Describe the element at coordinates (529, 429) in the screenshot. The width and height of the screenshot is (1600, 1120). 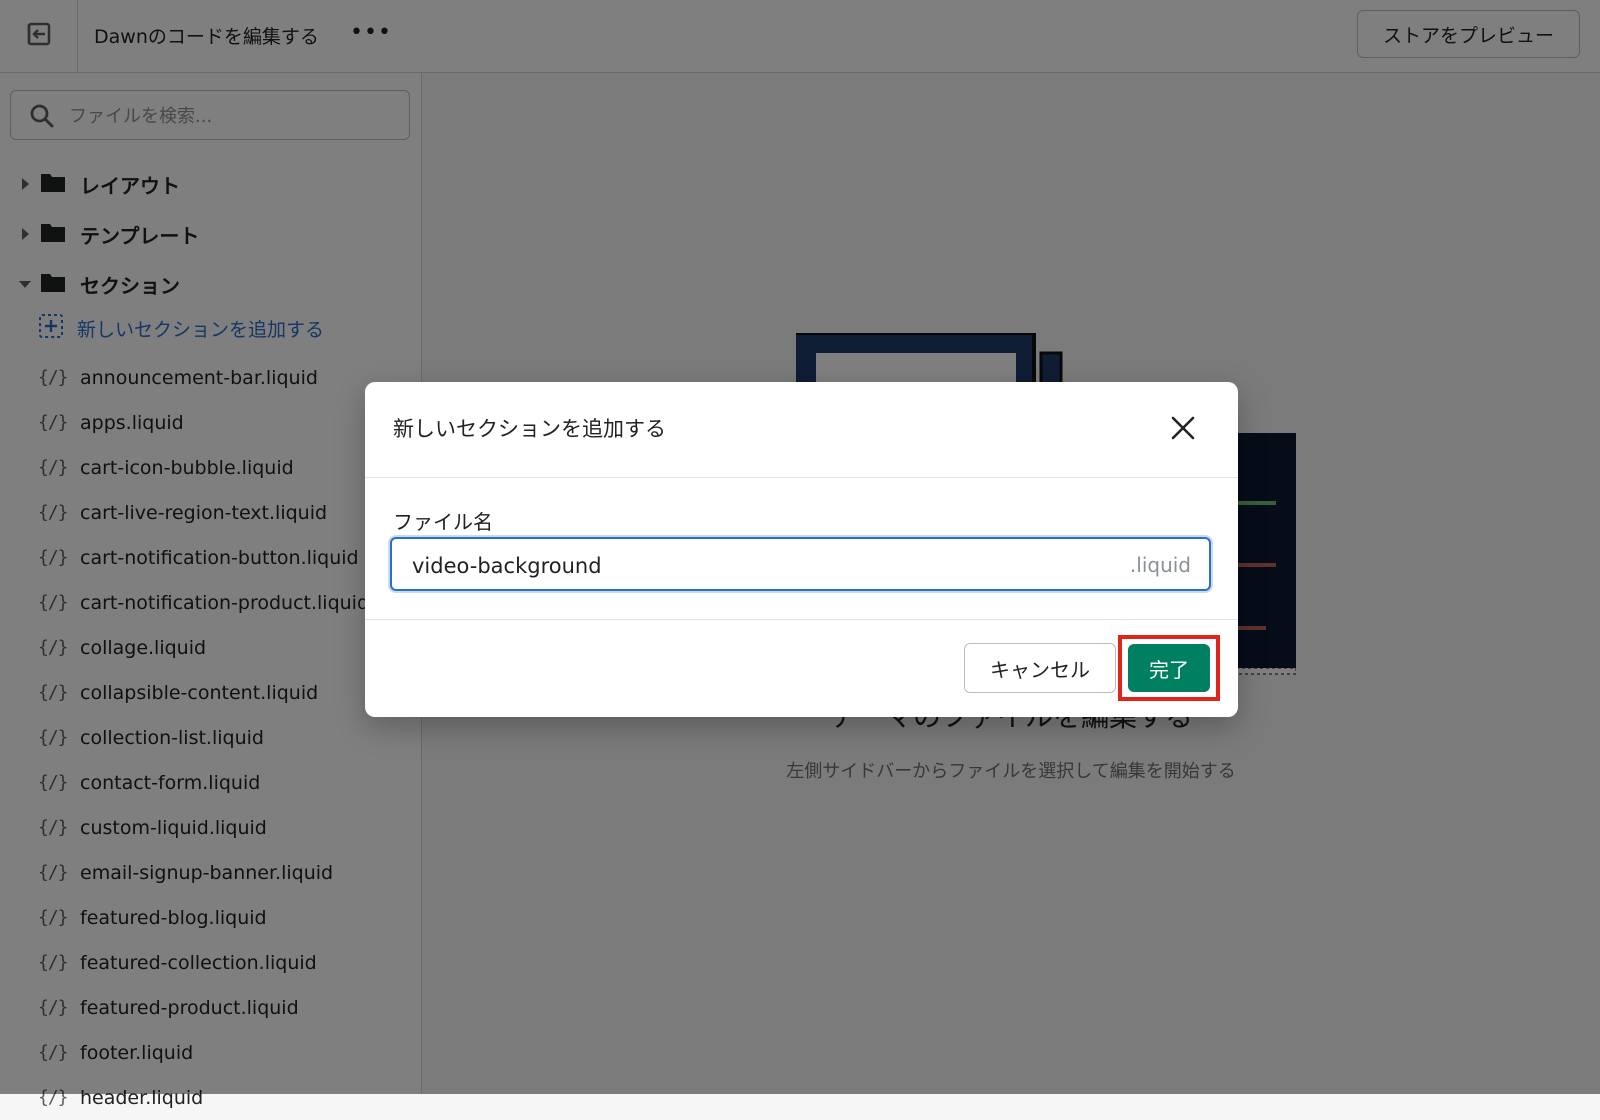
I see `dialog-title: 新しいセクションを追加する` at that location.